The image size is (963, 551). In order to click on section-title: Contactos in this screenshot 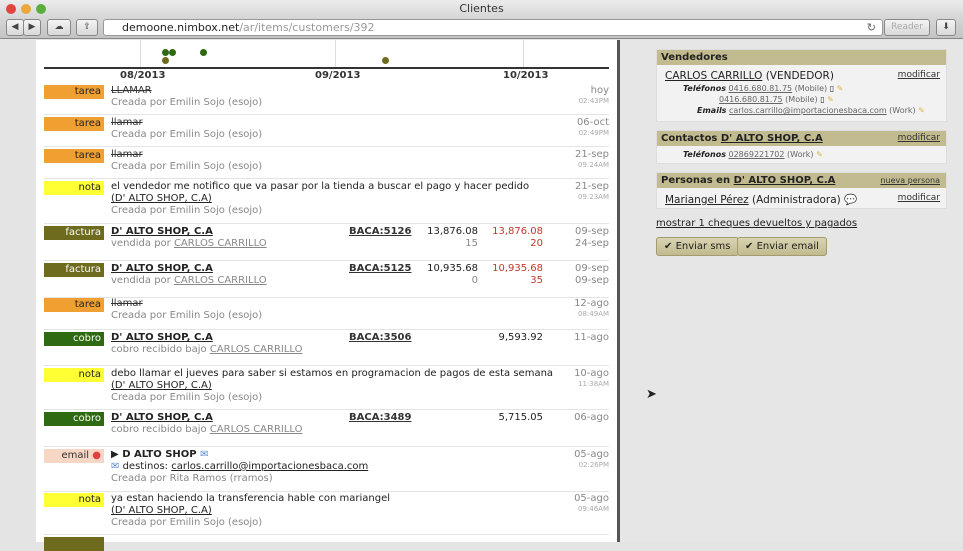, I will do `click(689, 138)`.